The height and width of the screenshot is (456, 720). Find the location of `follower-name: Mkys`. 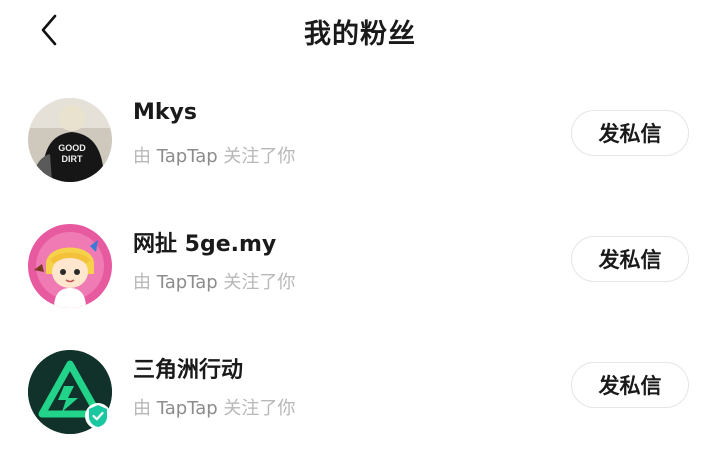

follower-name: Mkys is located at coordinates (165, 112).